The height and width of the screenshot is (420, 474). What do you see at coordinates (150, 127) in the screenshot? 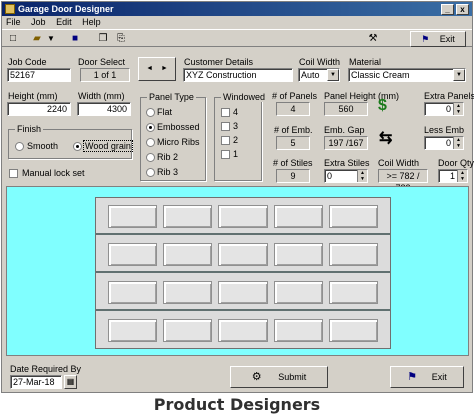
I see `panel-type-embossed-radio` at bounding box center [150, 127].